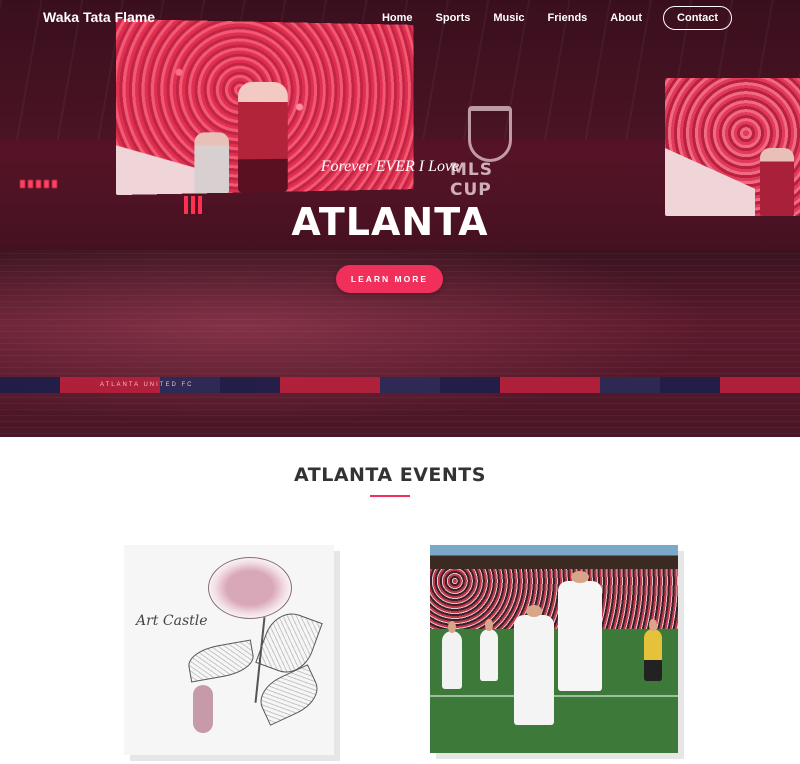 The height and width of the screenshot is (764, 800). I want to click on crowd, so click(554, 599).